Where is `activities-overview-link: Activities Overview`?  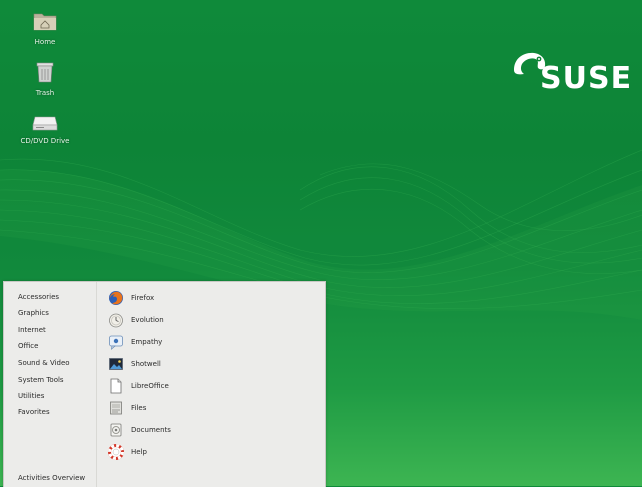
activities-overview-link: Activities Overview is located at coordinates (51, 478).